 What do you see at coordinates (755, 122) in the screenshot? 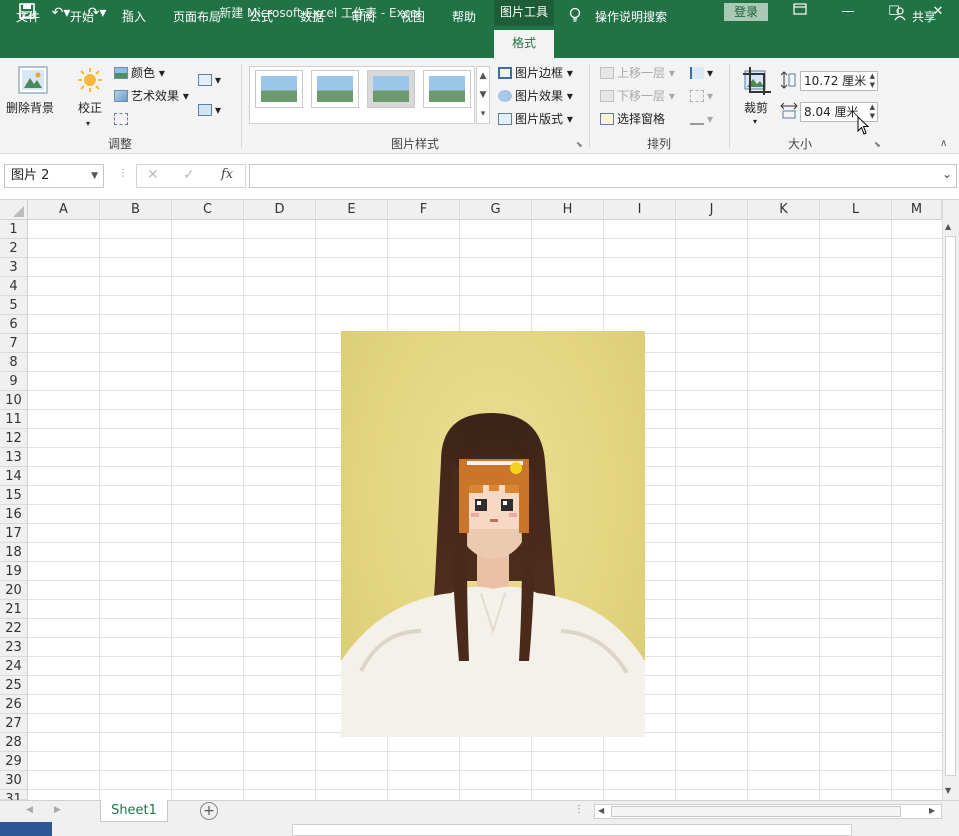
I see `crop-dropdown-icon: ▾` at bounding box center [755, 122].